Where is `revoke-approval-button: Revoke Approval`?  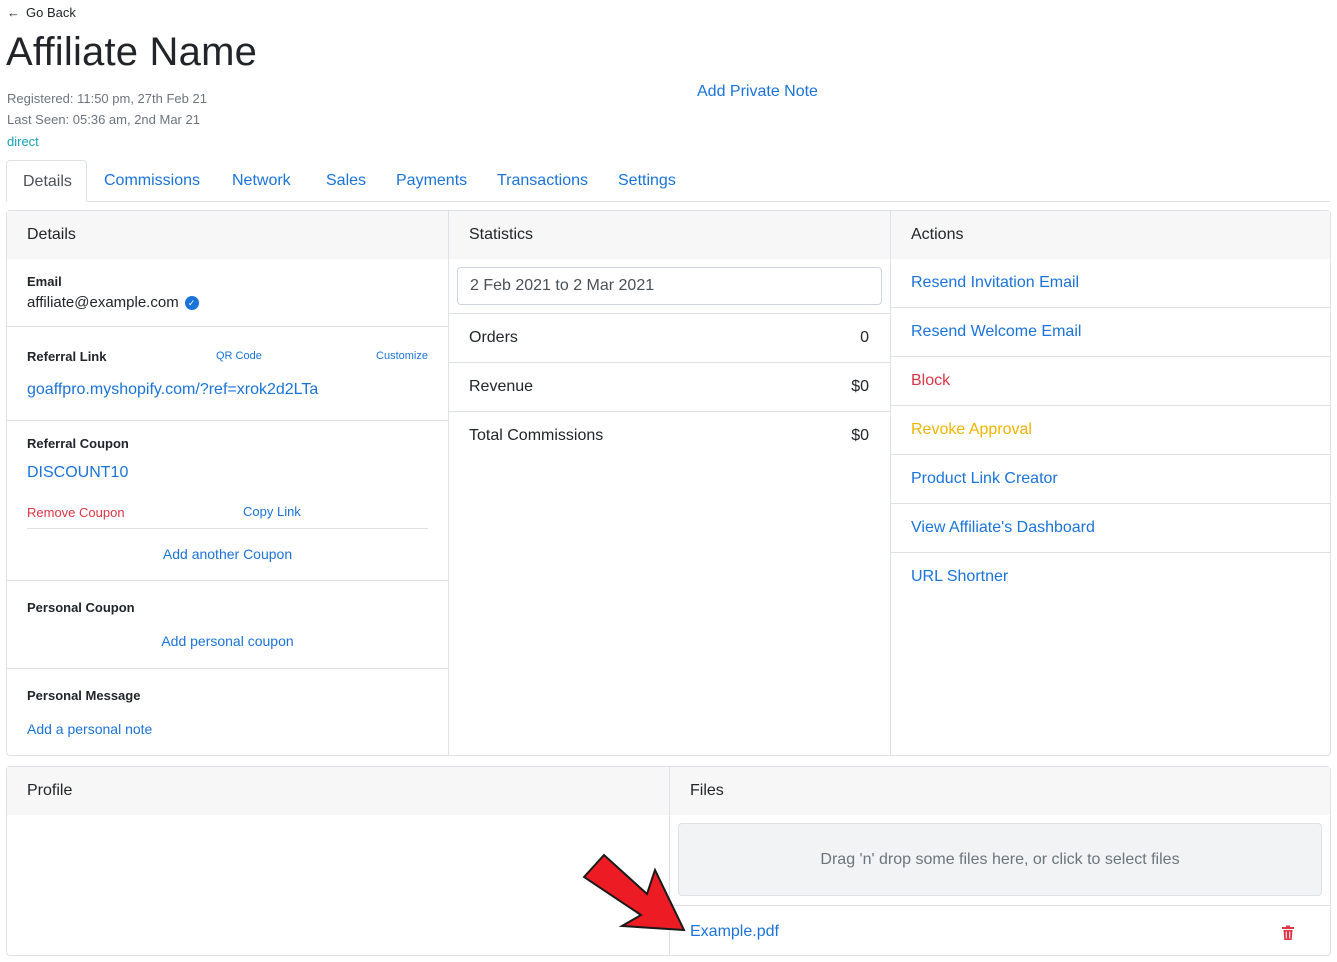
revoke-approval-button: Revoke Approval is located at coordinates (1110, 430).